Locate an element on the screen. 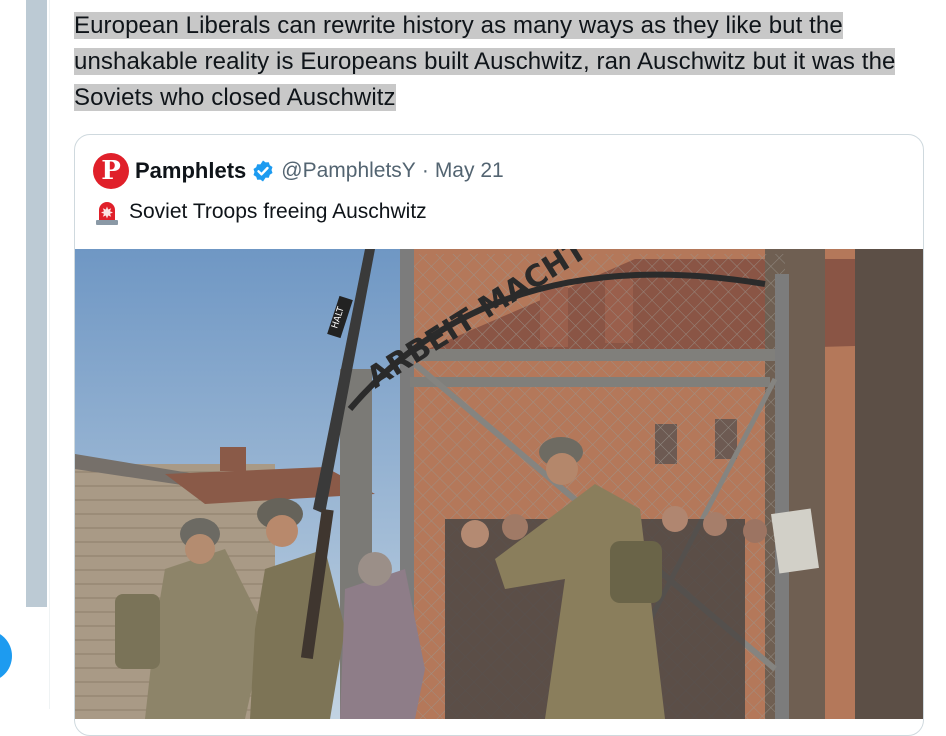 Image resolution: width=946 pixels, height=736 pixels. verified-badge-icon is located at coordinates (263, 171).